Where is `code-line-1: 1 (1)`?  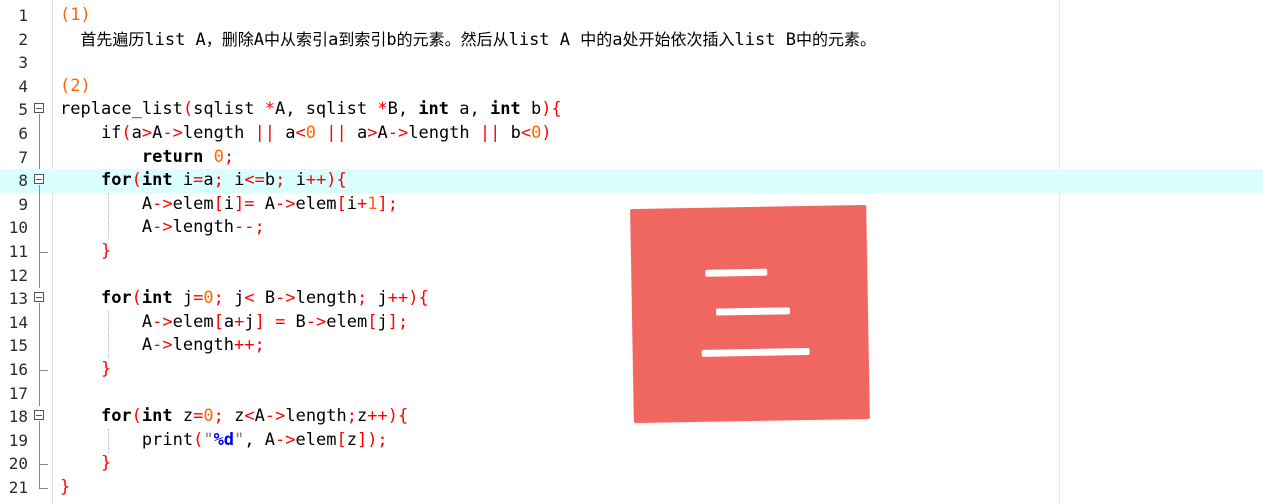 code-line-1: 1 (1) is located at coordinates (631, 16).